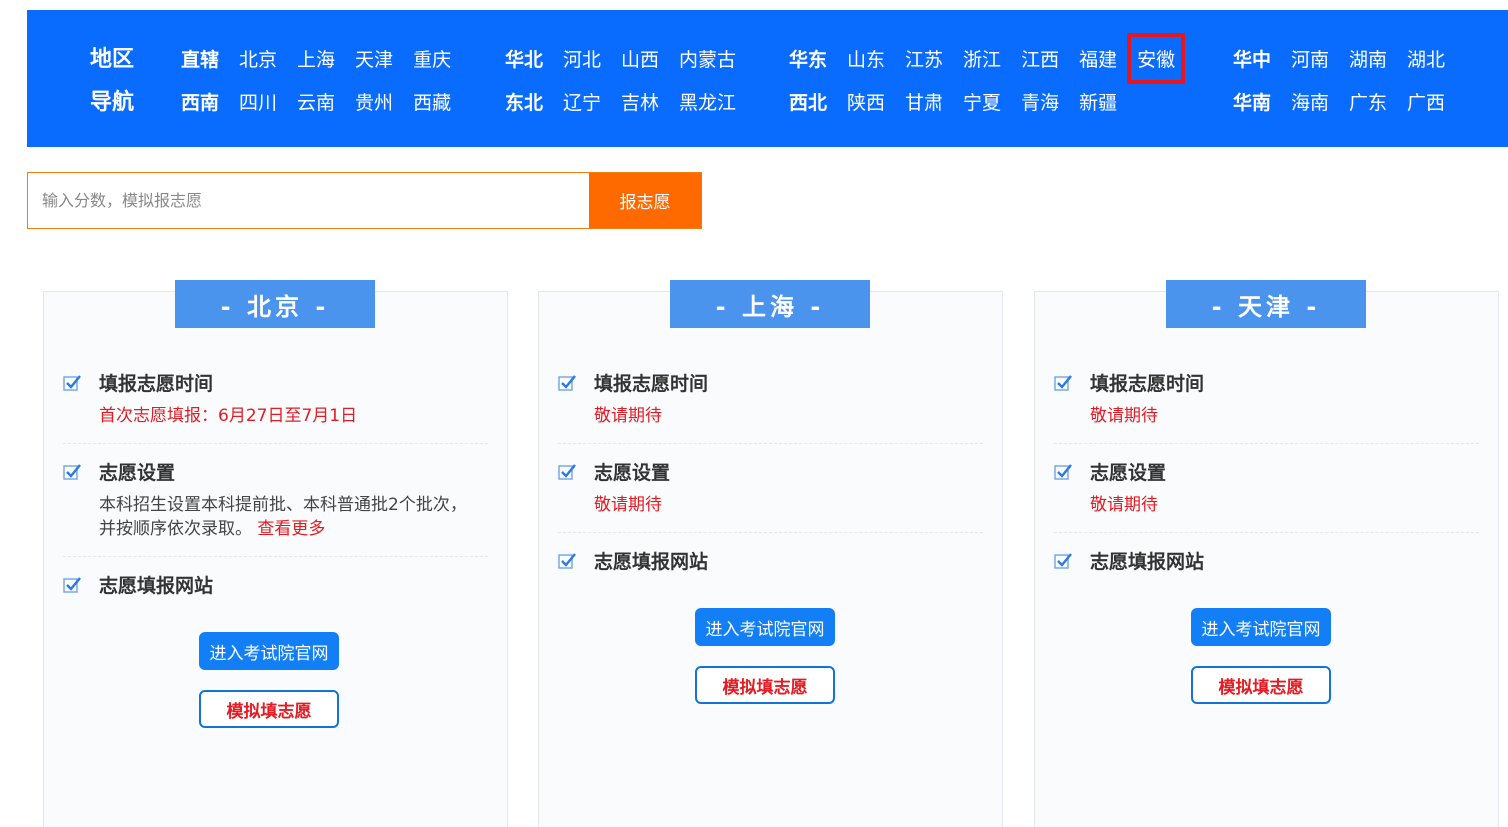 The width and height of the screenshot is (1508, 827). Describe the element at coordinates (524, 59) in the screenshot. I see `region-group-label: 华北` at that location.